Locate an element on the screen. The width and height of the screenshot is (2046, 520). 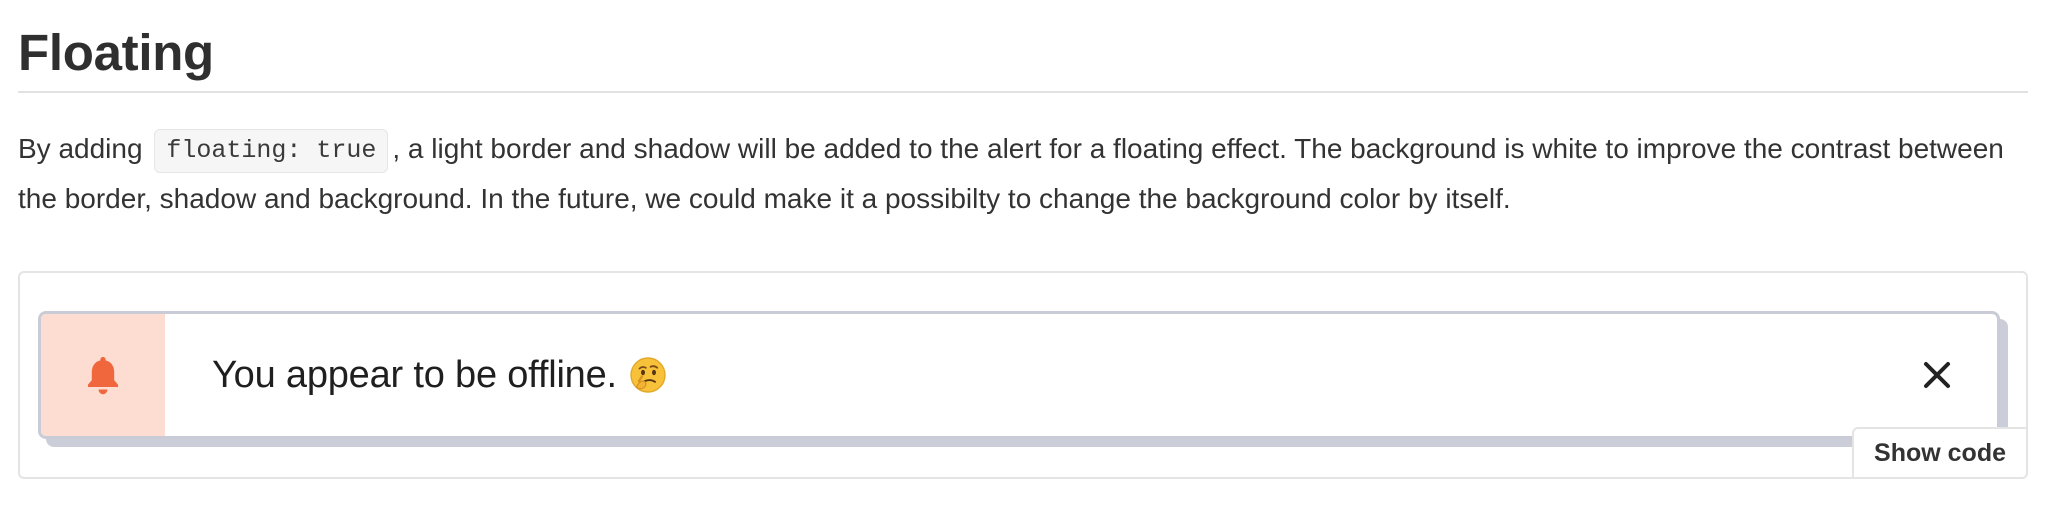
alert-message: You appear to be offline. is located at coordinates (439, 375).